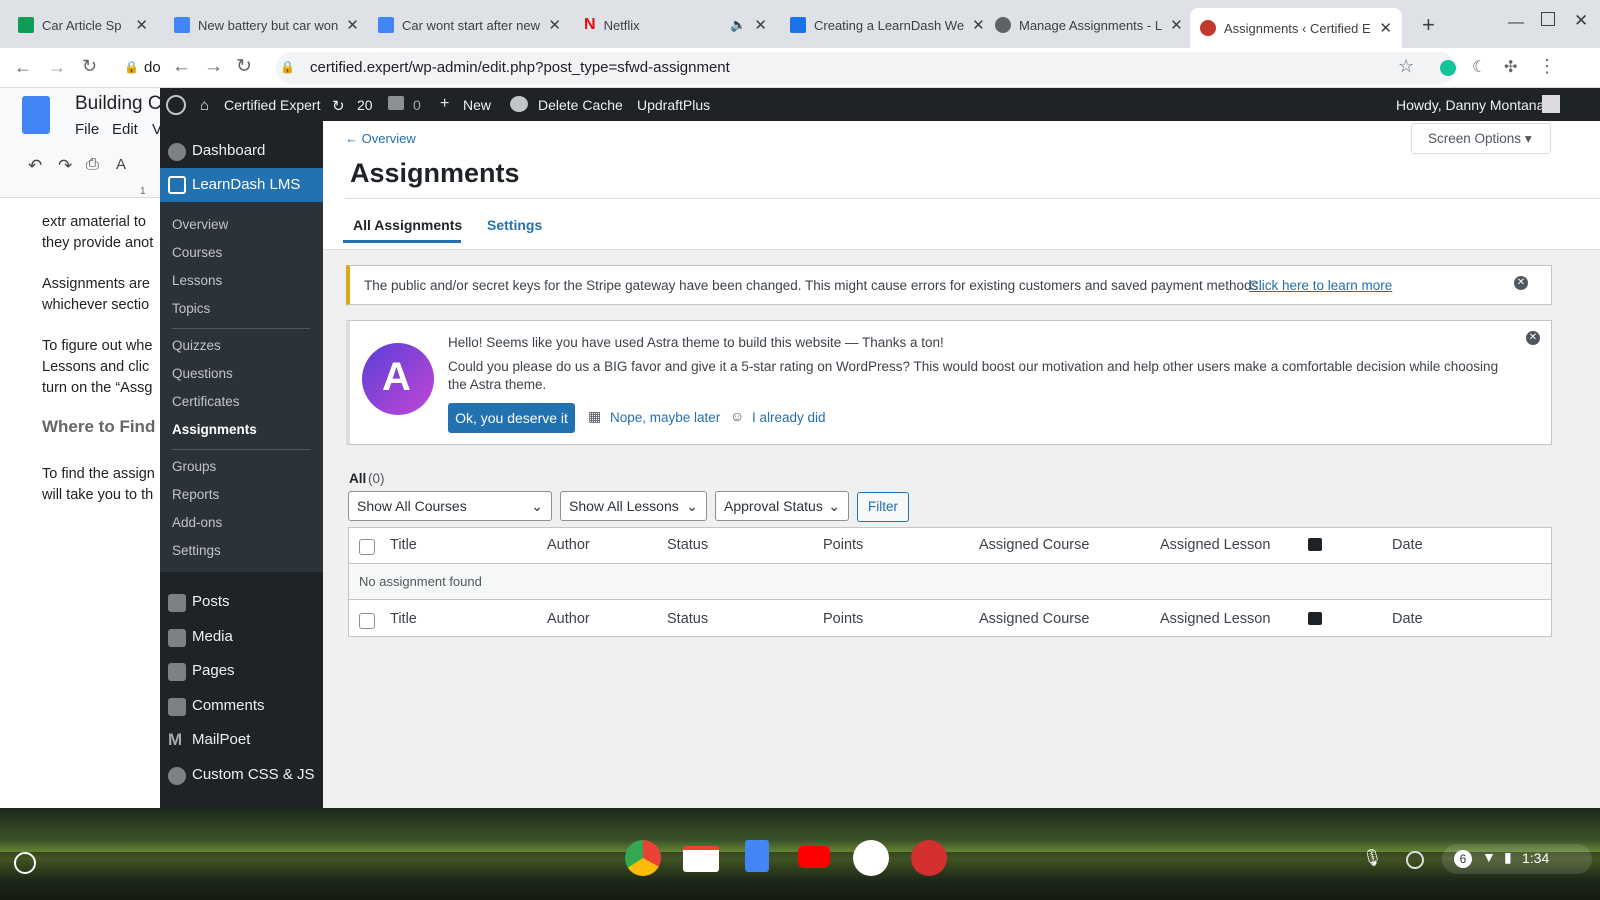 The width and height of the screenshot is (1600, 900). What do you see at coordinates (1406, 66) in the screenshot?
I see `star-icon: ☆` at bounding box center [1406, 66].